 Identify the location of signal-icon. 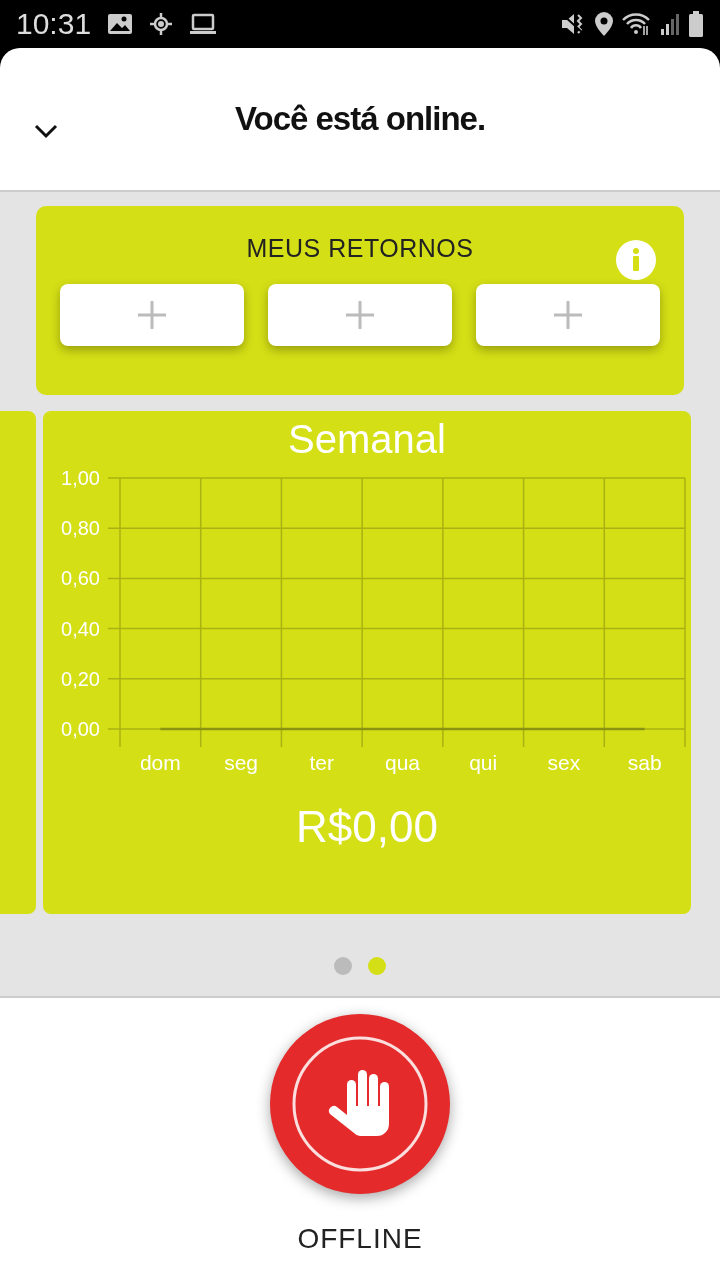
(670, 24).